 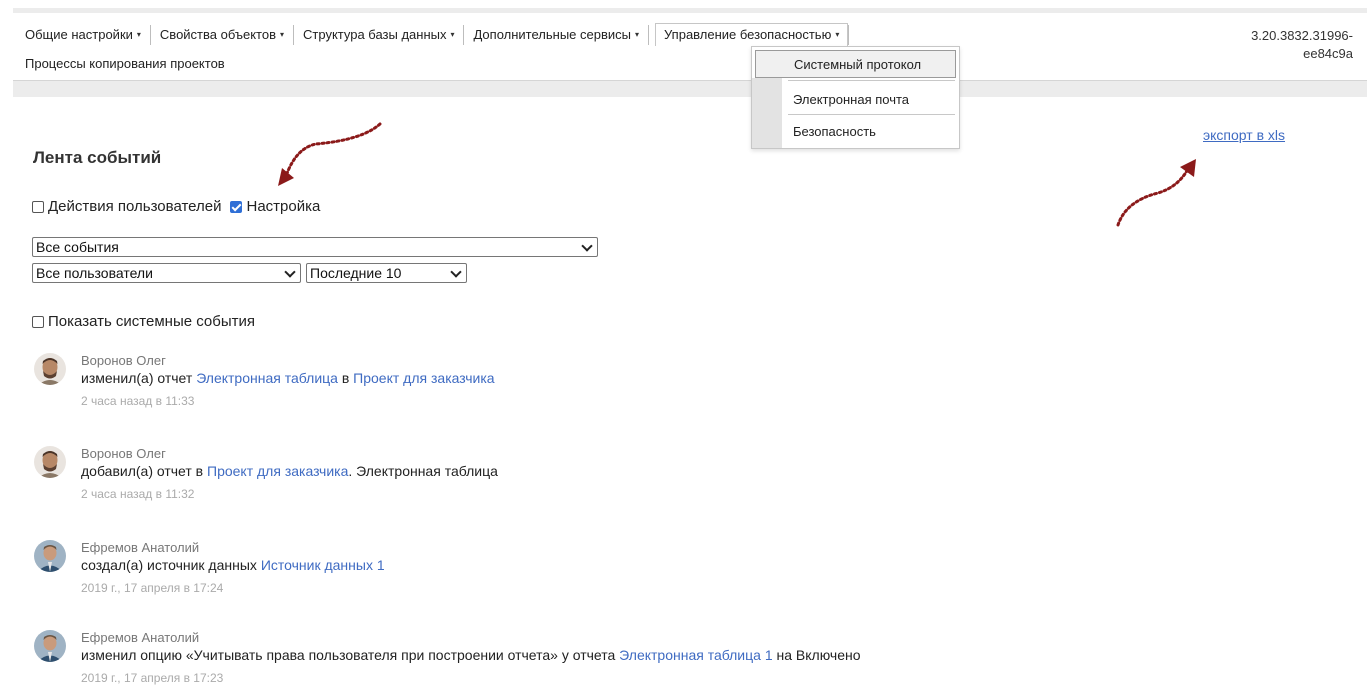 I want to click on menu-project-copy-processes: Процессы копирования проектов, so click(x=125, y=63).